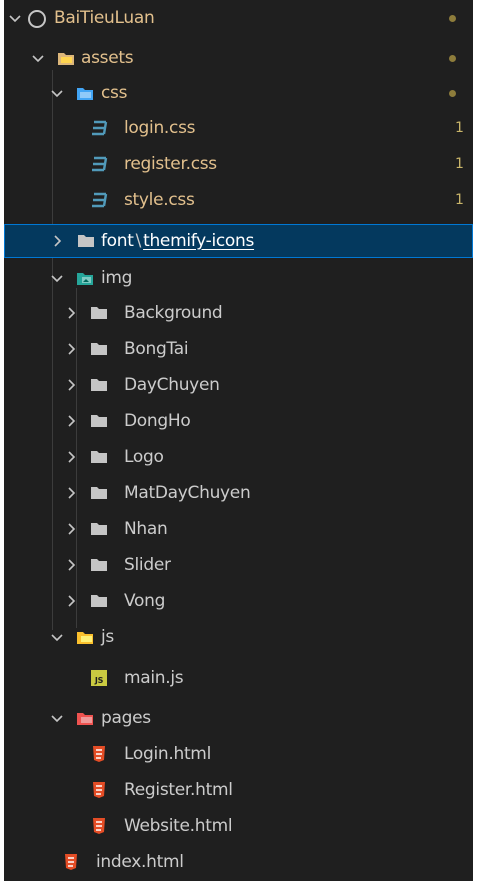 This screenshot has height=881, width=477. I want to click on tree-item-label: Nhan, so click(146, 529).